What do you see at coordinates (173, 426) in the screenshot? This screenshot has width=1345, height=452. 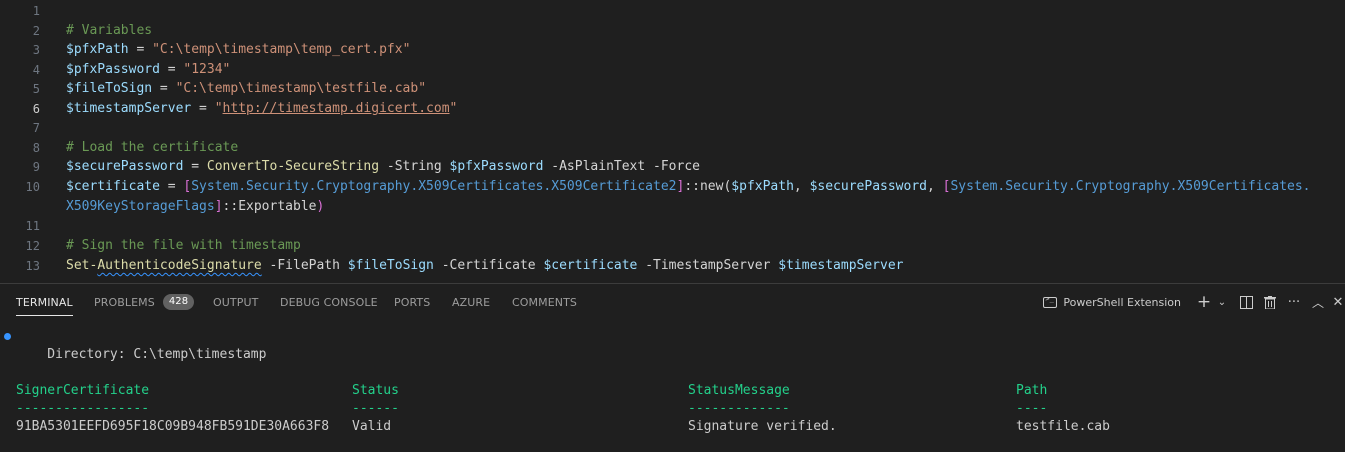 I see `signer-certificate-value: 91BA5301EEFD695F18C09B948FB591DE30A663F8` at bounding box center [173, 426].